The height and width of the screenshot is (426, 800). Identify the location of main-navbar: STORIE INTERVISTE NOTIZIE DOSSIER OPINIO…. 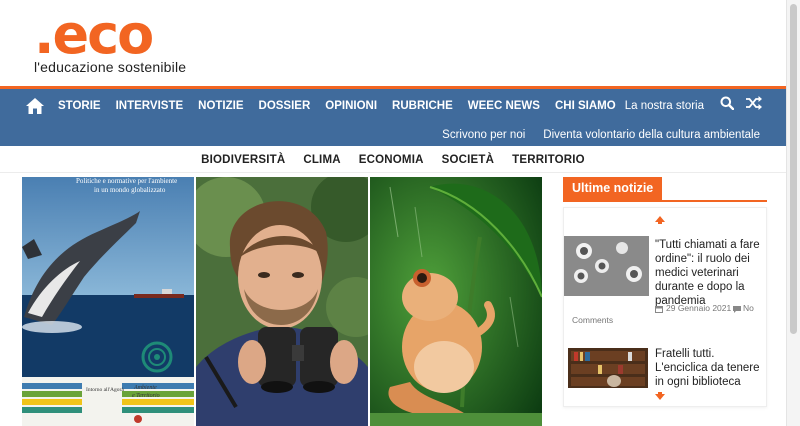
(393, 116).